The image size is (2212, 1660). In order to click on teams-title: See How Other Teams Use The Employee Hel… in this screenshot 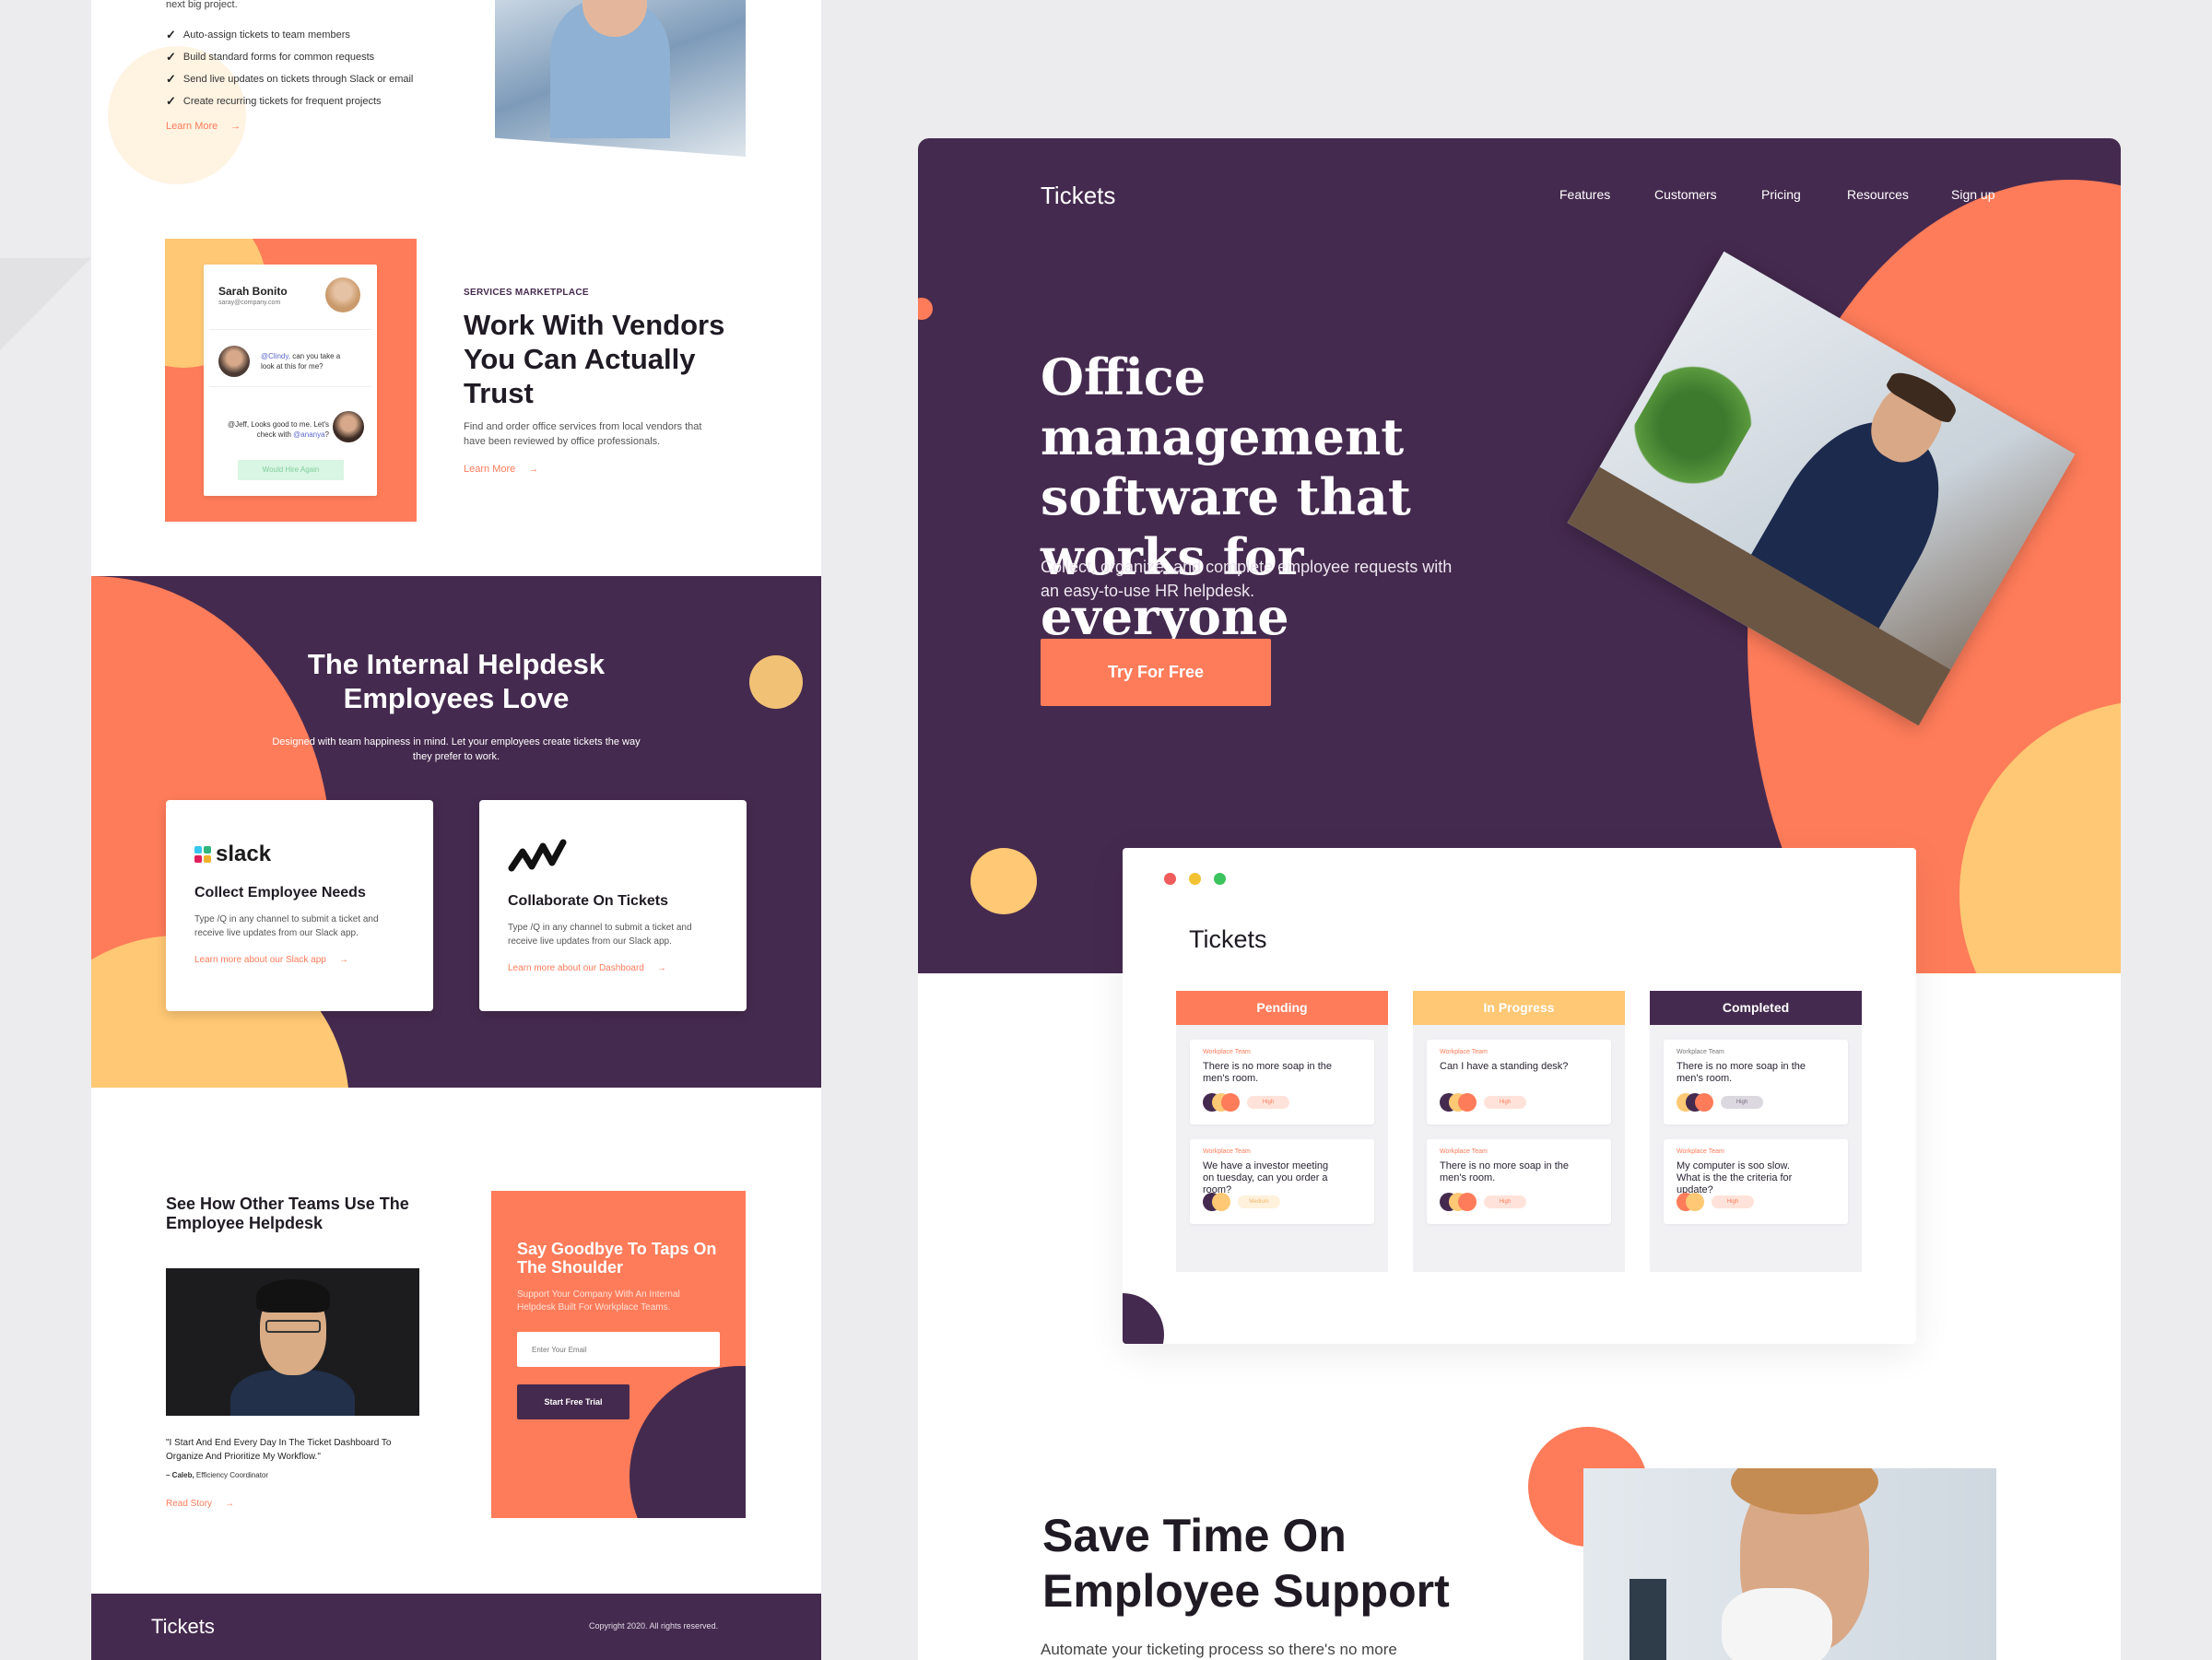, I will do `click(287, 1213)`.